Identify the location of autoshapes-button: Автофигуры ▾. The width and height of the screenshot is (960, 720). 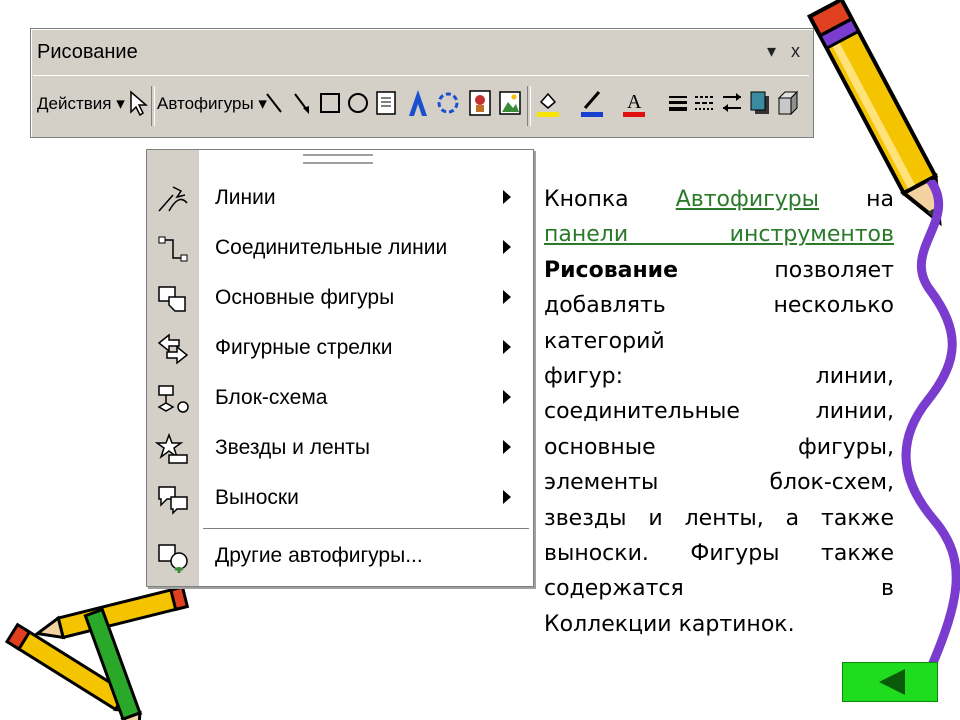
(212, 104).